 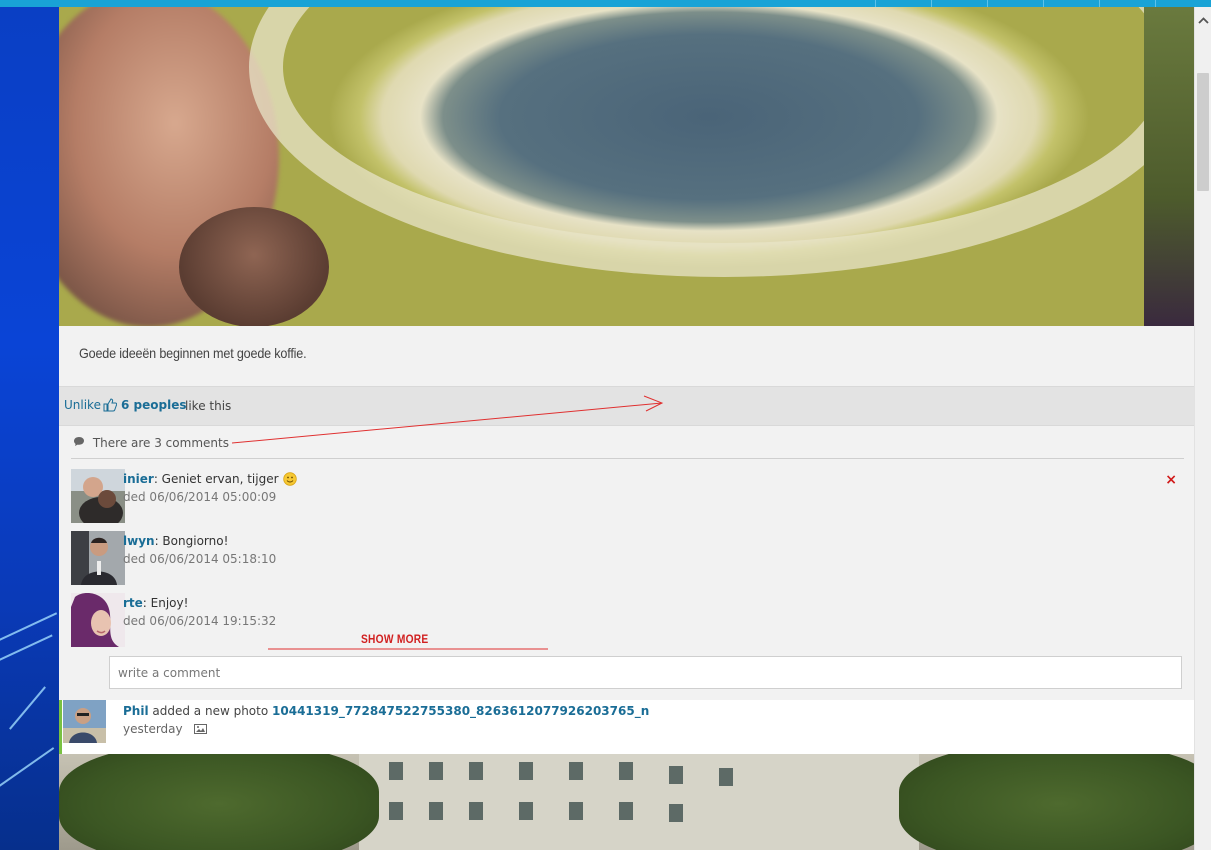 I want to click on activity-author-link: Phil, so click(x=136, y=711).